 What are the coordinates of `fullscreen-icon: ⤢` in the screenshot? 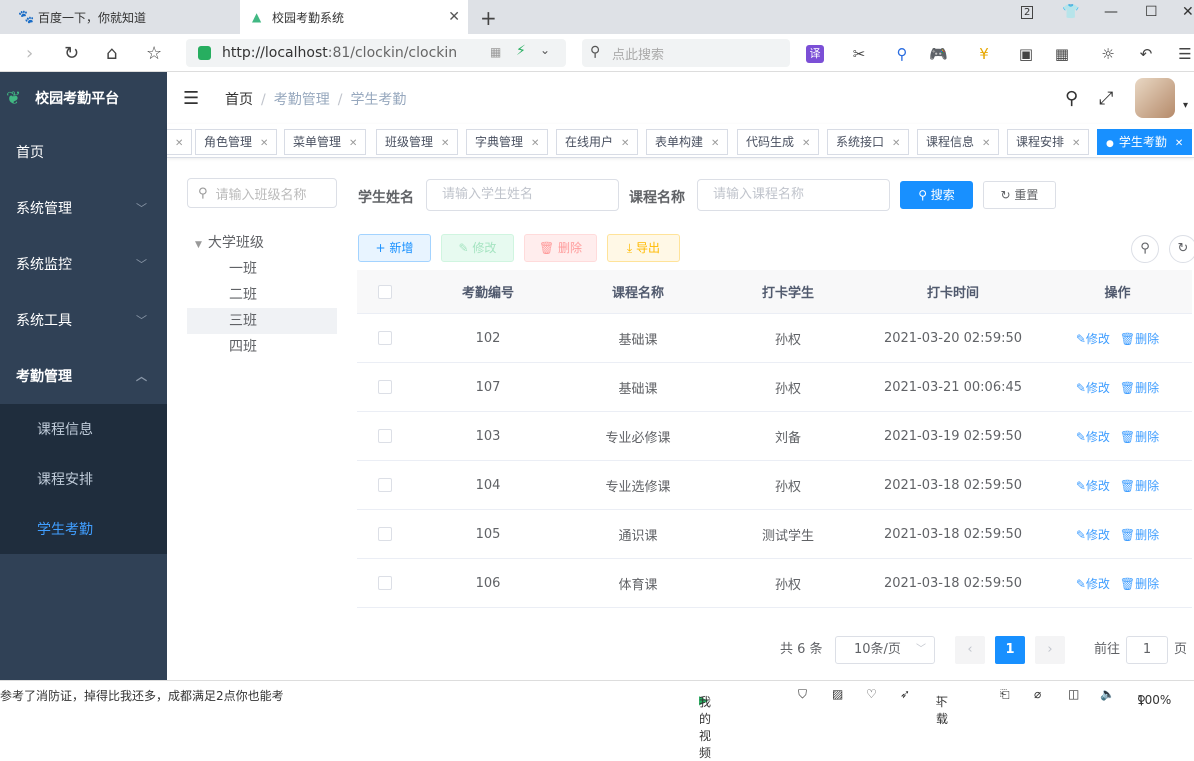 It's located at (1106, 98).